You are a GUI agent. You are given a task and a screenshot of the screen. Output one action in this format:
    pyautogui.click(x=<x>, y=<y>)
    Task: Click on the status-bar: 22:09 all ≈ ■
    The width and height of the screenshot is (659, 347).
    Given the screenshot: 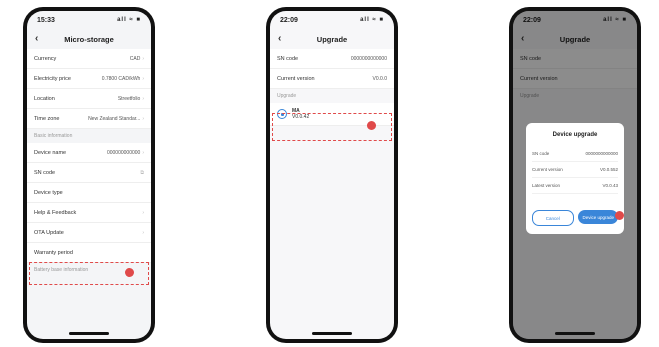 What is the action you would take?
    pyautogui.click(x=332, y=20)
    